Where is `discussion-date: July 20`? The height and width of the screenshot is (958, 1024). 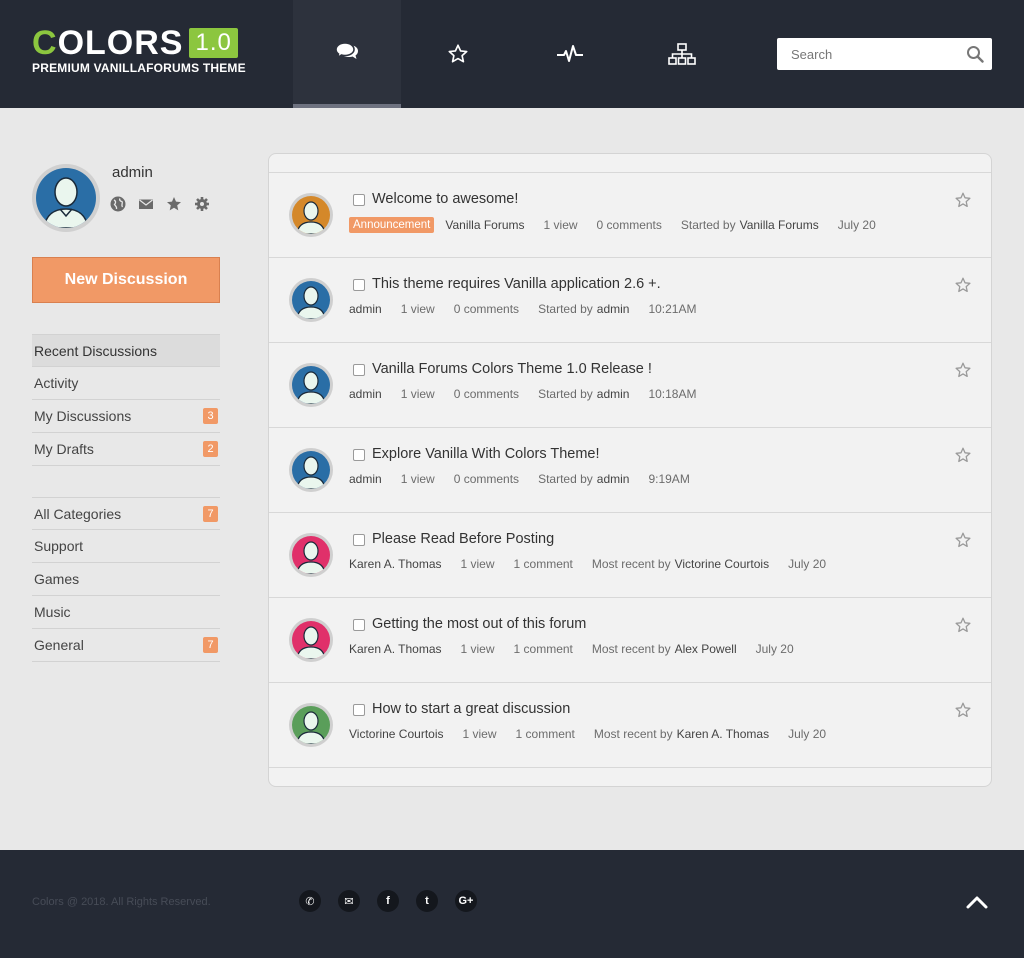
discussion-date: July 20 is located at coordinates (856, 225).